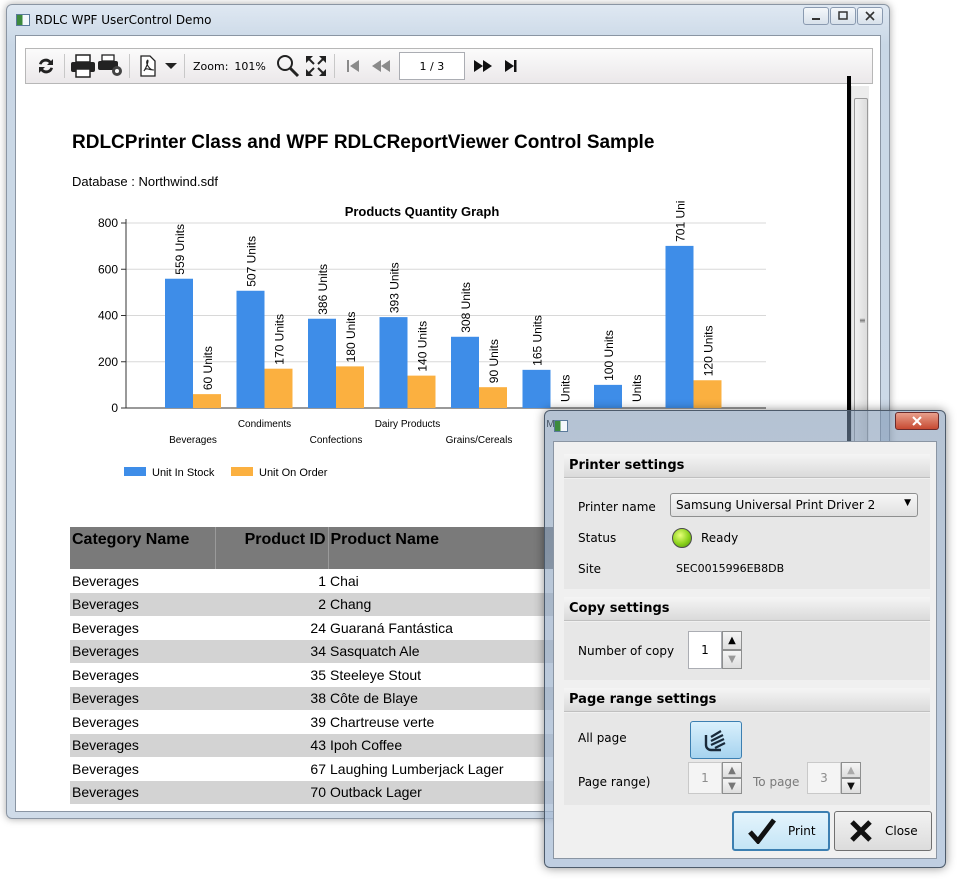 Image resolution: width=962 pixels, height=885 pixels. I want to click on y-tick-label: 600, so click(108, 269).